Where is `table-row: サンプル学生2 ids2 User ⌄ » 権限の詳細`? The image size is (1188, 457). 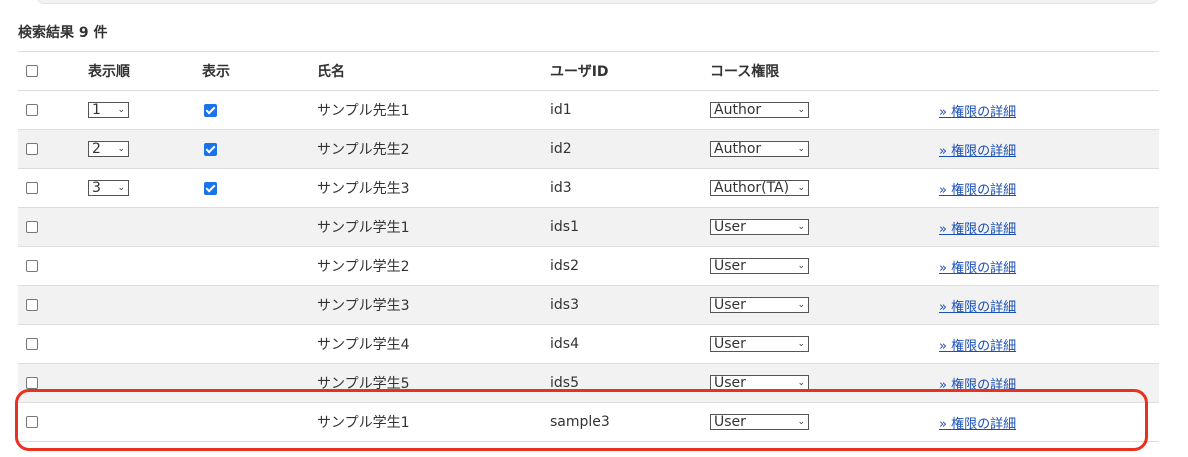
table-row: サンプル学生2 ids2 User ⌄ » 権限の詳細 is located at coordinates (588, 266).